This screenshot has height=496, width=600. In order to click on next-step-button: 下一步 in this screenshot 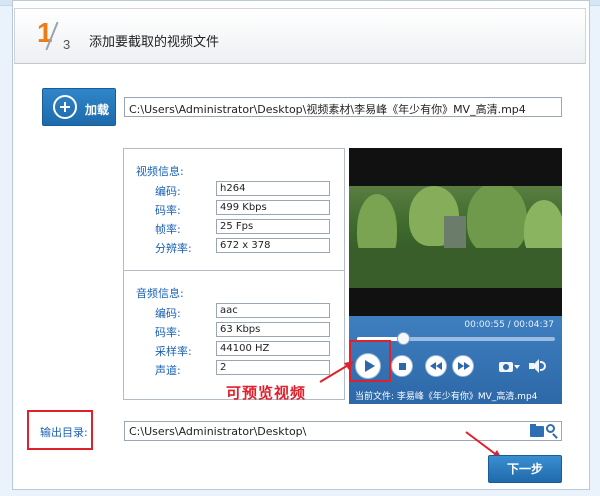, I will do `click(525, 469)`.